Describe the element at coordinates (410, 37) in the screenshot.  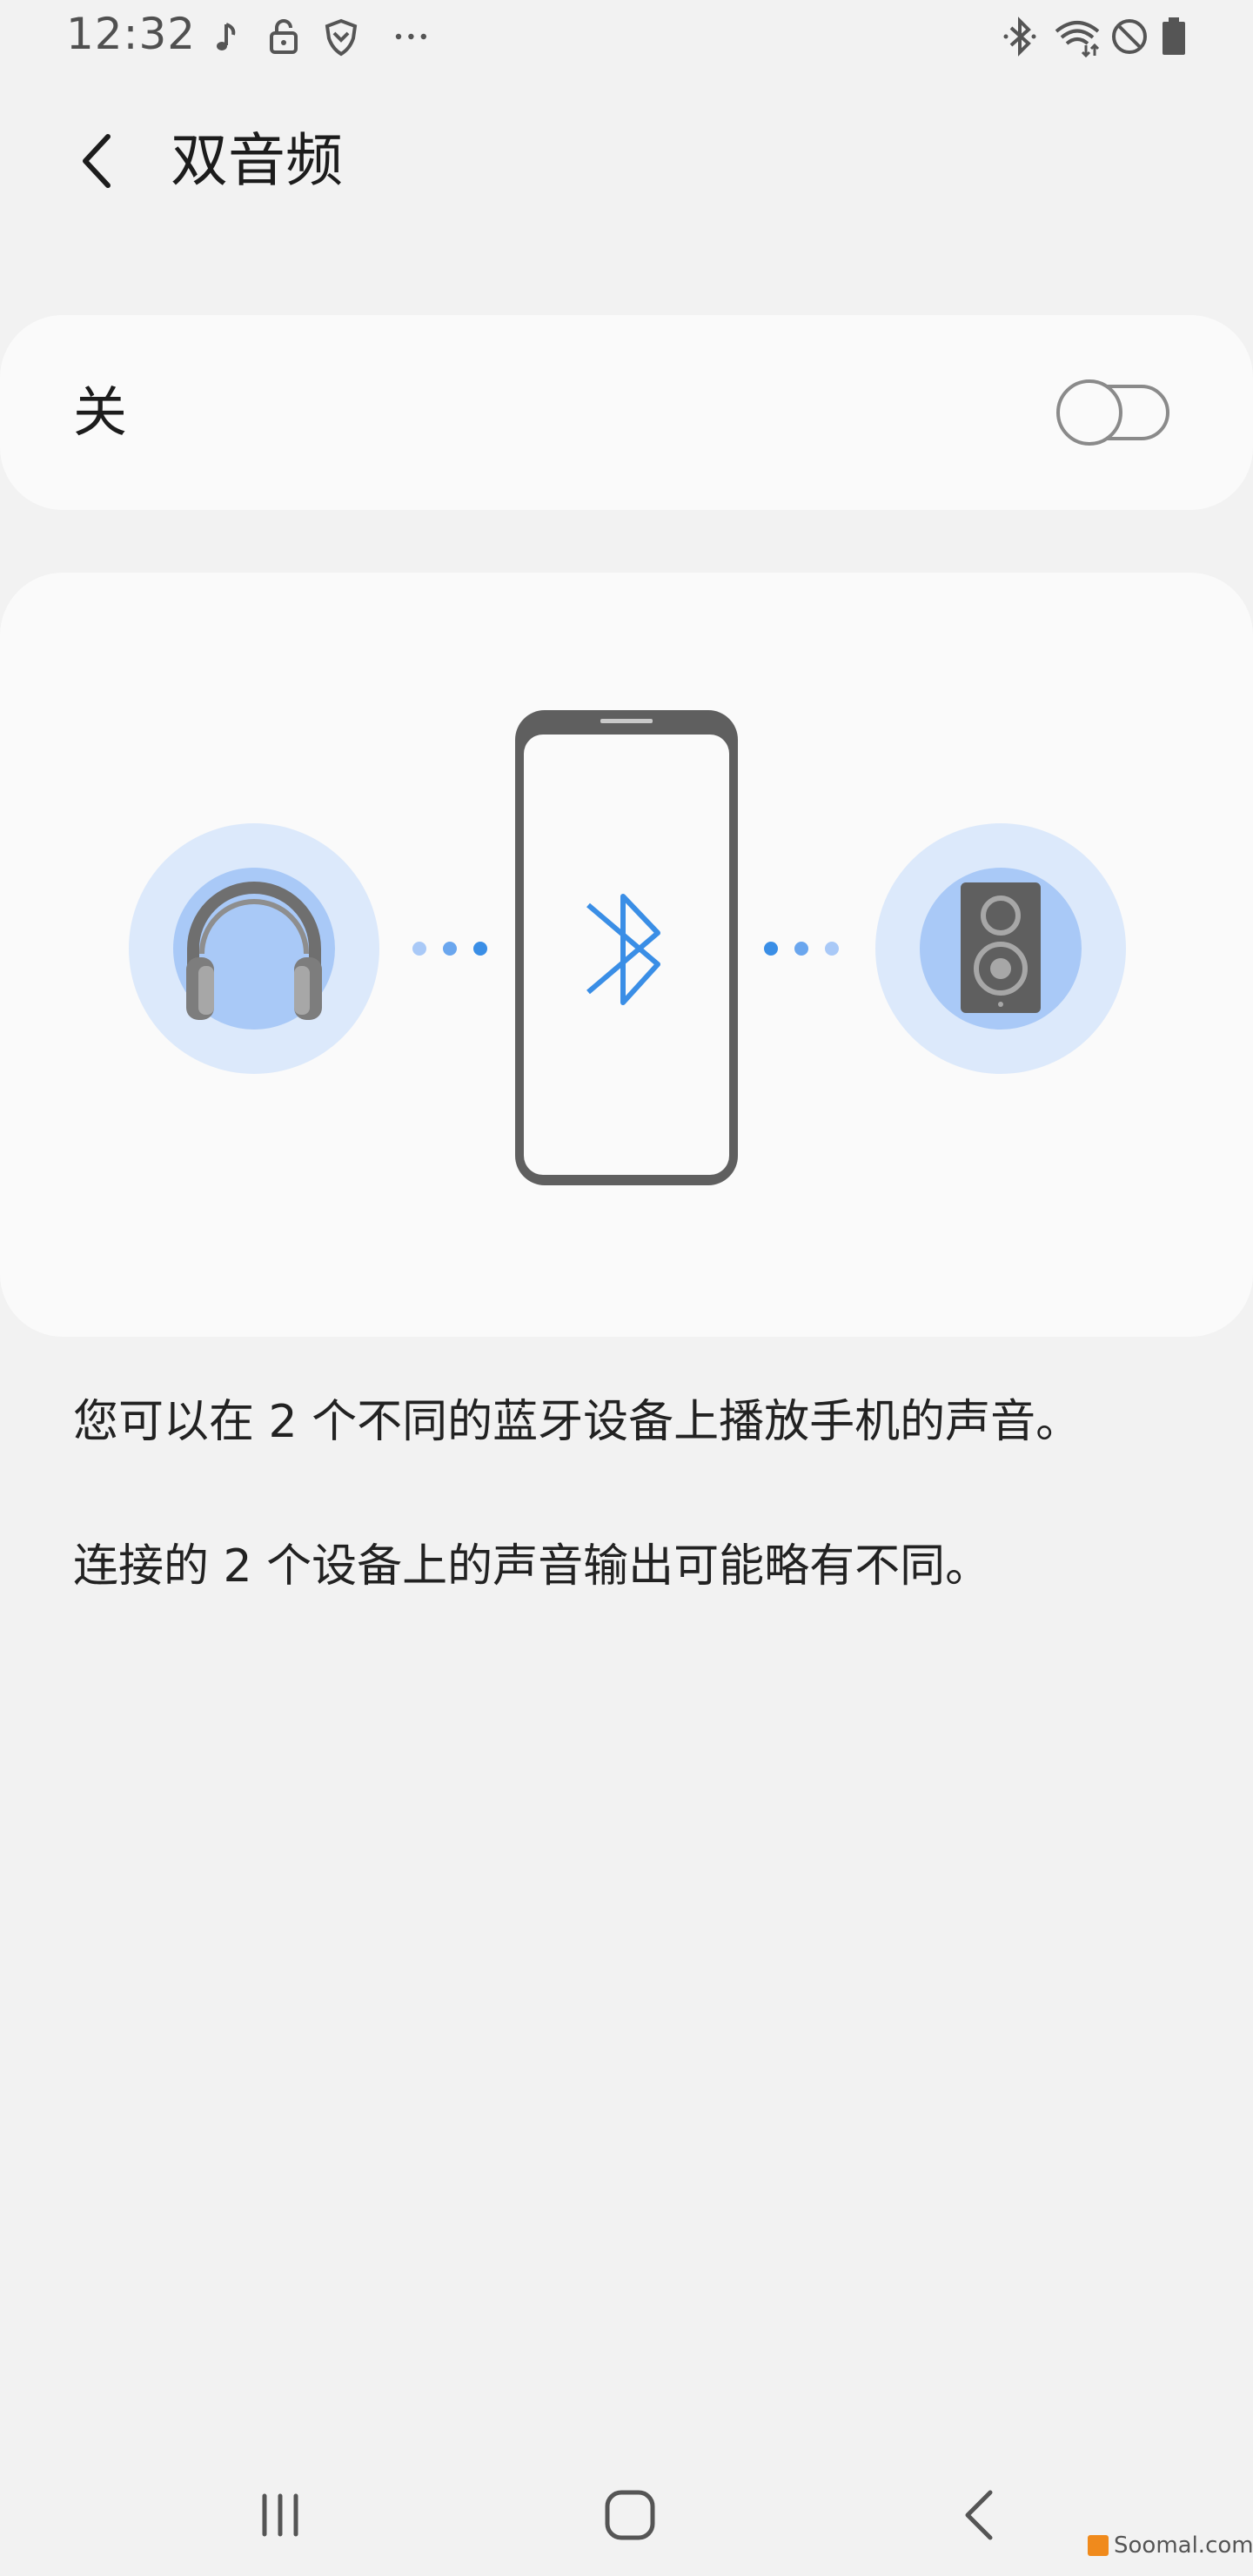
I see `more-dots-icon` at that location.